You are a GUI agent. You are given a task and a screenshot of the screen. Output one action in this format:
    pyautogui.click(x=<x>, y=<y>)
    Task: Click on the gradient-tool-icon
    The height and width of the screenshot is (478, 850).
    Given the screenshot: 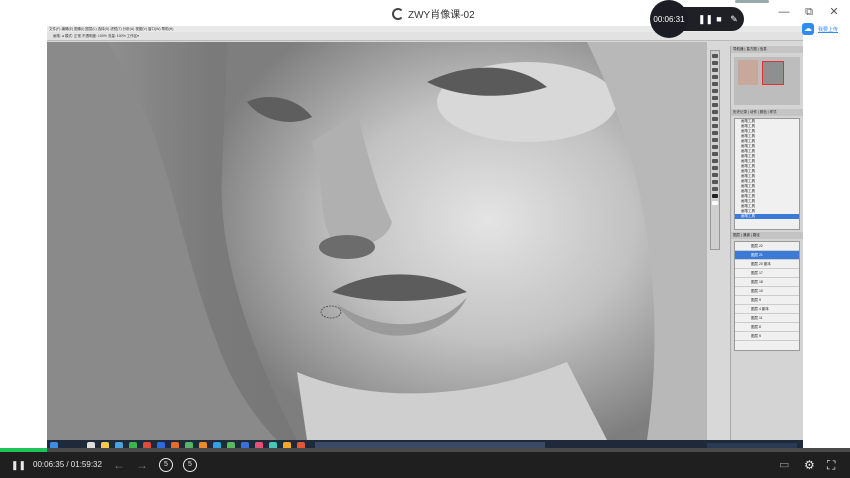 What is the action you would take?
    pyautogui.click(x=715, y=133)
    